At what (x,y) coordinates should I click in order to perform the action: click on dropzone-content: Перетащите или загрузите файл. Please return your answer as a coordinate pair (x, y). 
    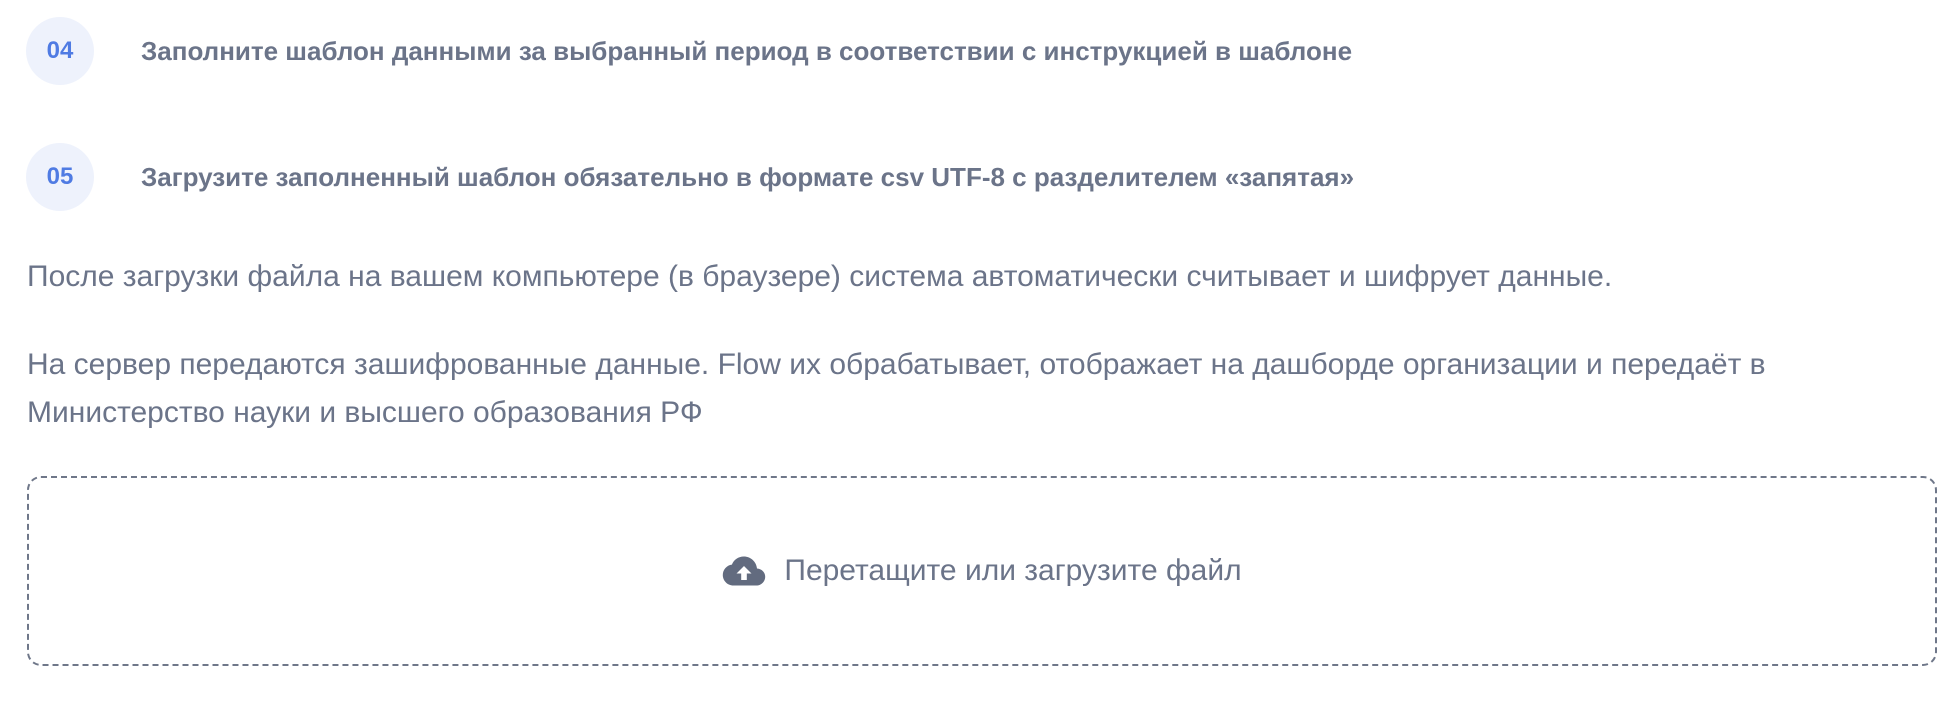
    Looking at the image, I should click on (982, 571).